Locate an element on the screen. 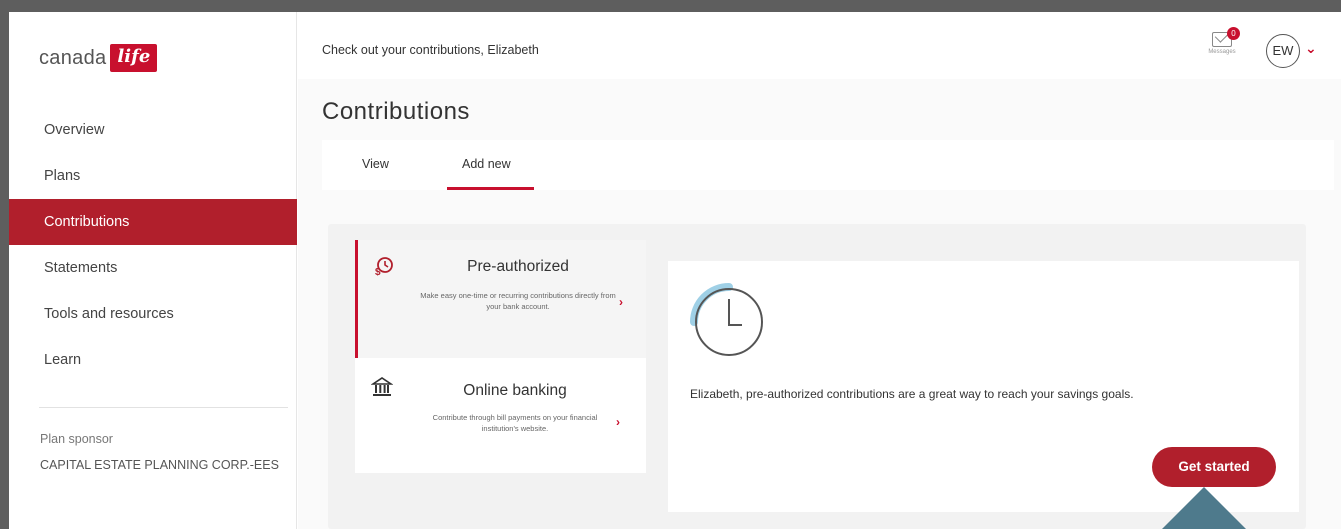  logo: canada life is located at coordinates (98, 58).